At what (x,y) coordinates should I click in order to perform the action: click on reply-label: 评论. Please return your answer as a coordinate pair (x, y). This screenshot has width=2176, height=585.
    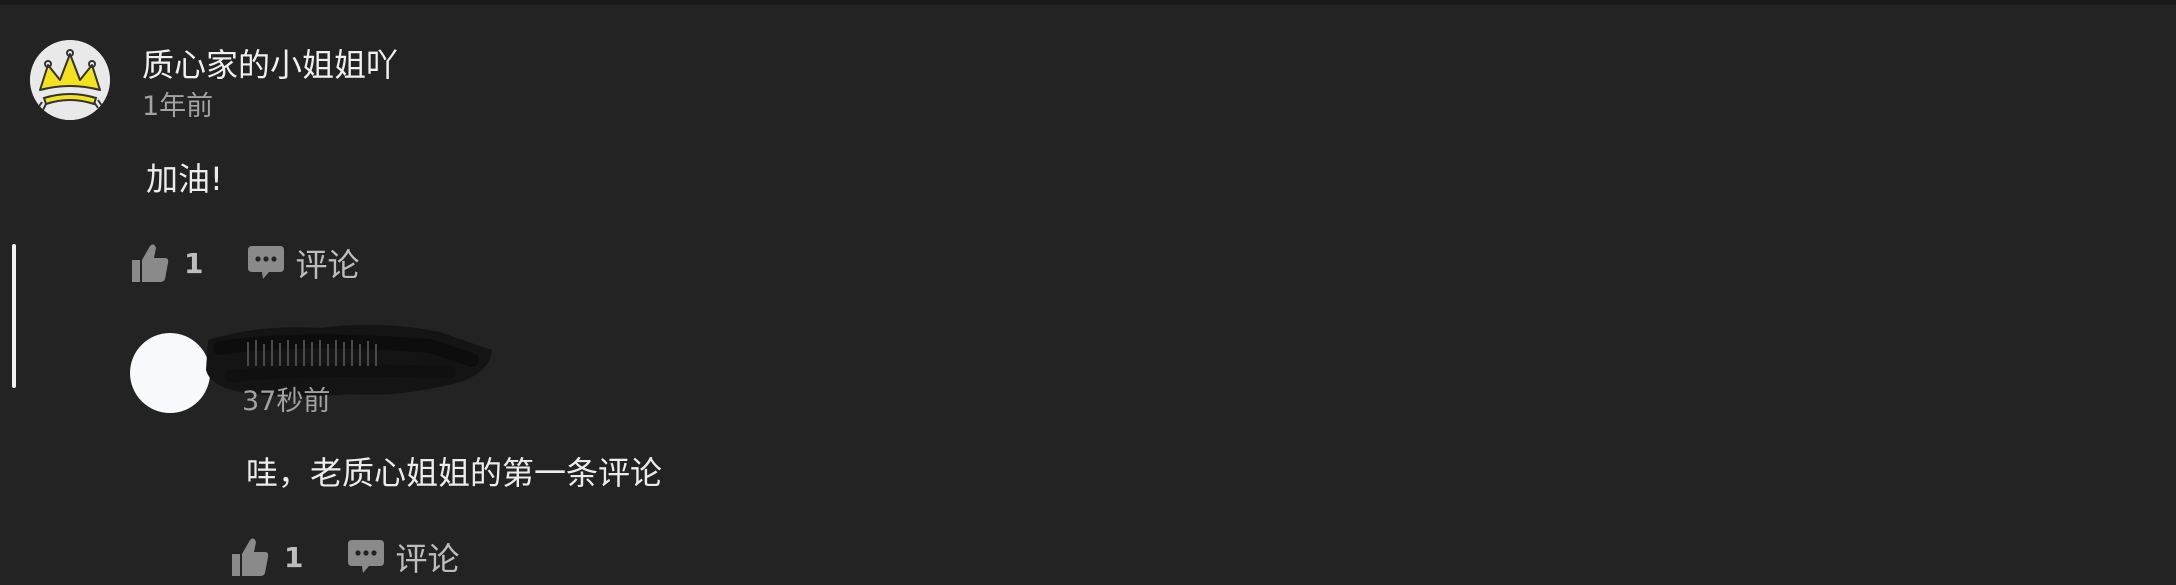
    Looking at the image, I should click on (327, 265).